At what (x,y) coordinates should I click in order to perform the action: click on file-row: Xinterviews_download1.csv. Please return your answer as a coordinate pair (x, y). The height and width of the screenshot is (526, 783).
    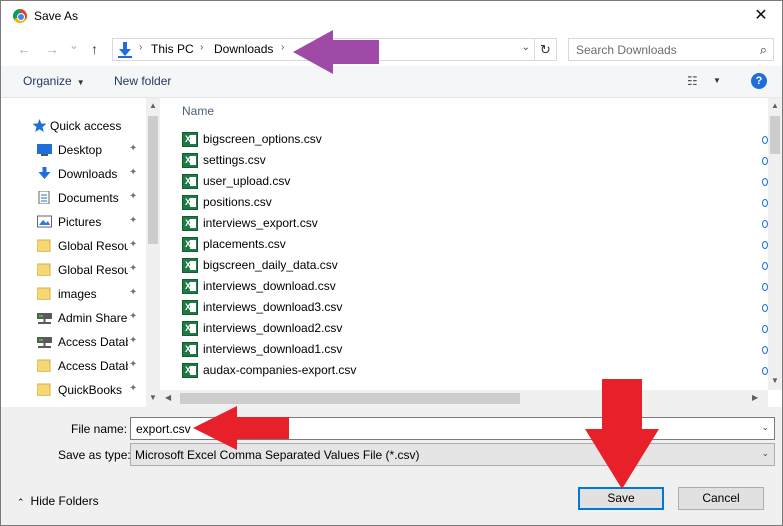
    Looking at the image, I should click on (464, 349).